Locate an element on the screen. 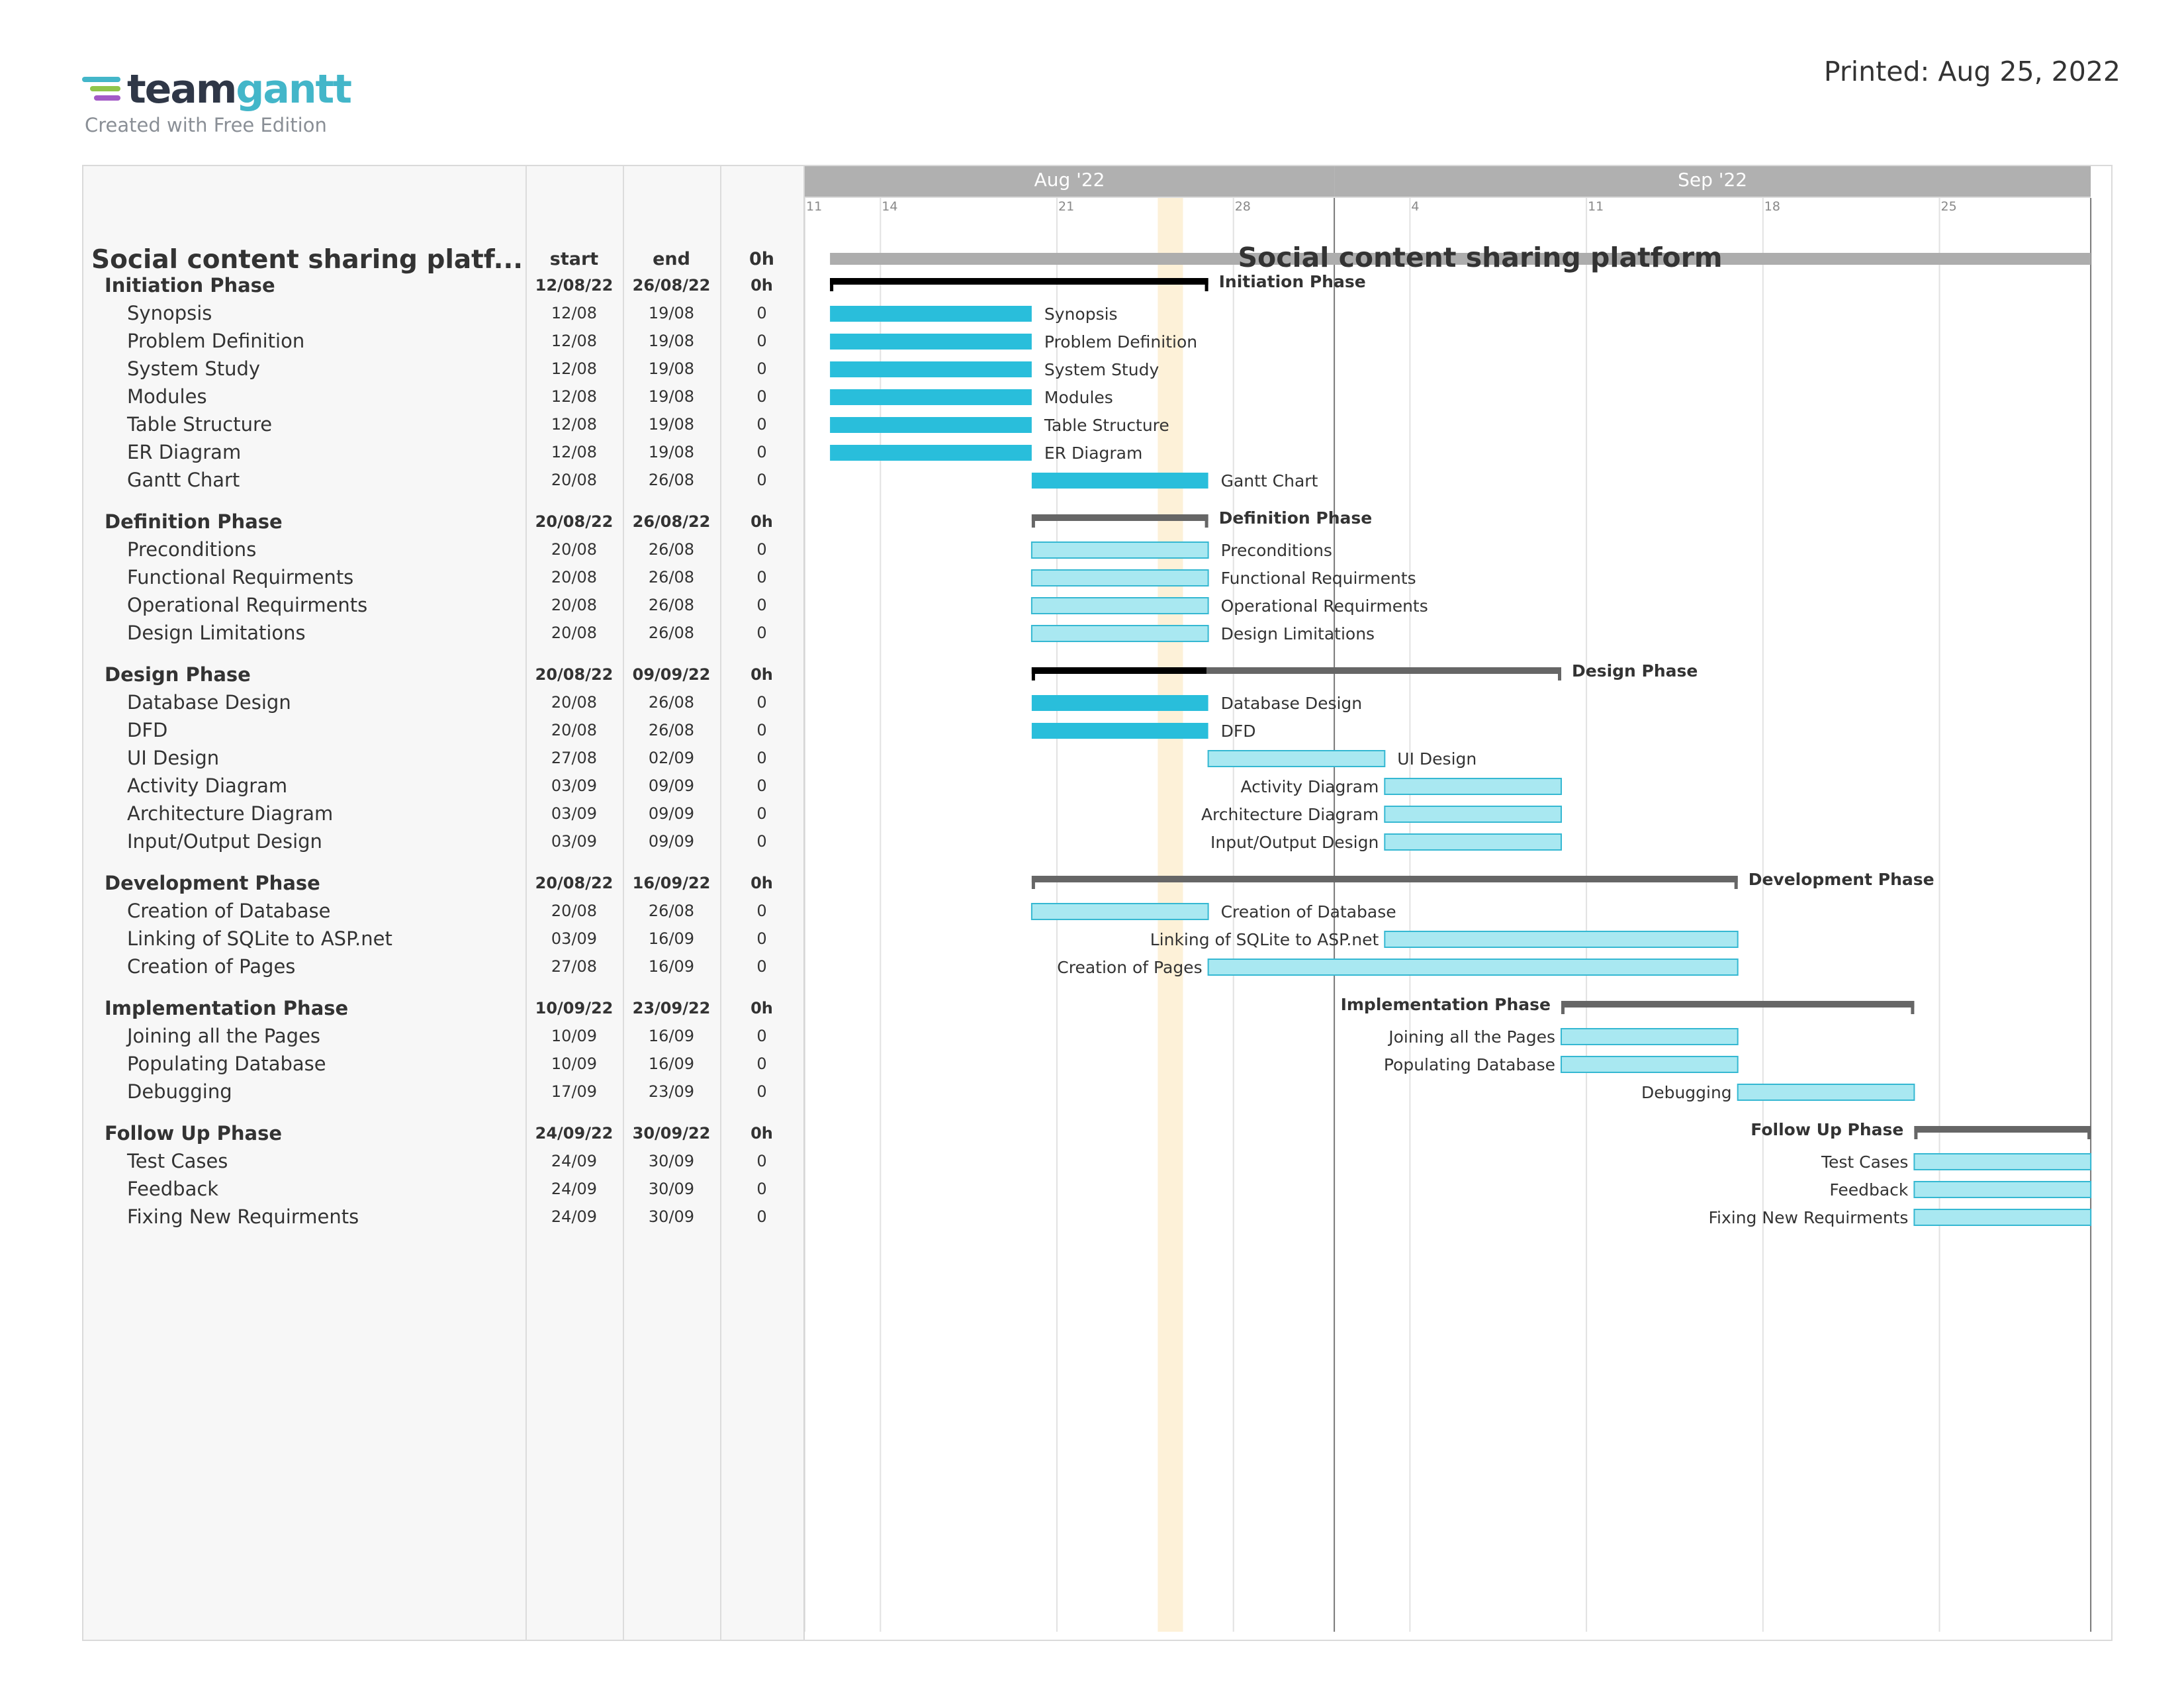 This screenshot has width=2184, height=1688. task-name: Table Structure is located at coordinates (199, 424).